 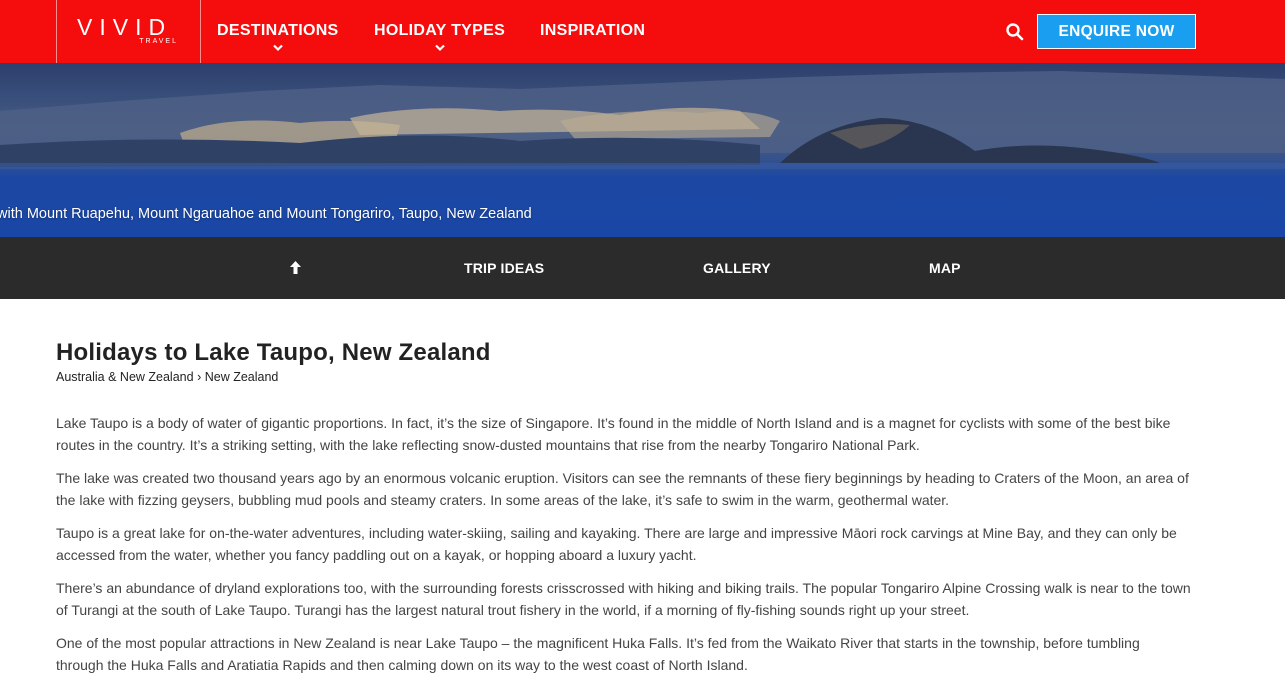 What do you see at coordinates (278, 30) in the screenshot?
I see `nav-destinations-label: DESTINATIONS` at bounding box center [278, 30].